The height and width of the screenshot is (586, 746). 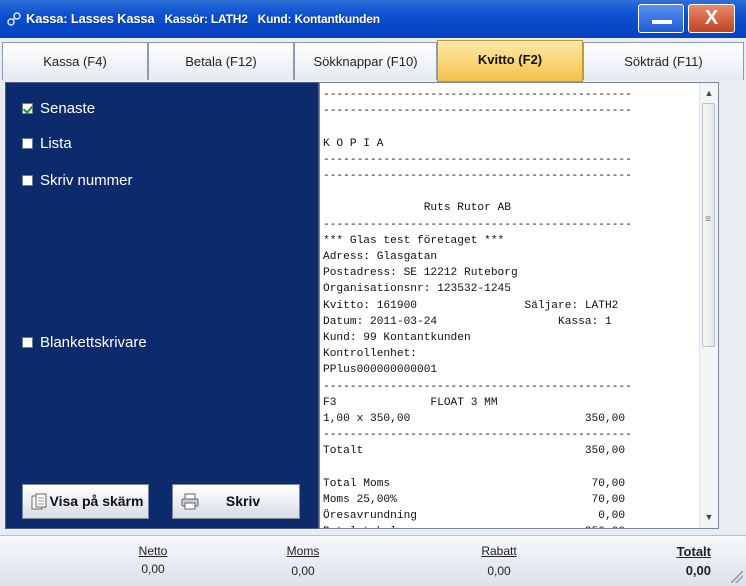 I want to click on scroll-up-arrow-icon: ▲, so click(x=709, y=93).